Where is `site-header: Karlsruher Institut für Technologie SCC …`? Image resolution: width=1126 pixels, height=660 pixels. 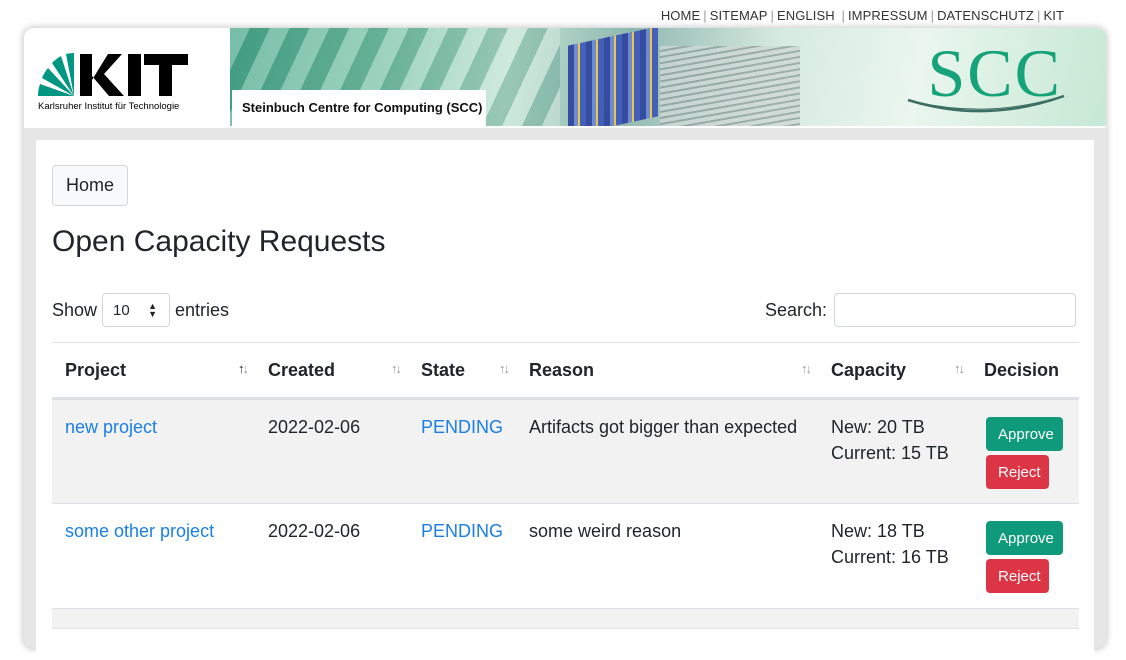 site-header: Karlsruher Institut für Technologie SCC … is located at coordinates (565, 78).